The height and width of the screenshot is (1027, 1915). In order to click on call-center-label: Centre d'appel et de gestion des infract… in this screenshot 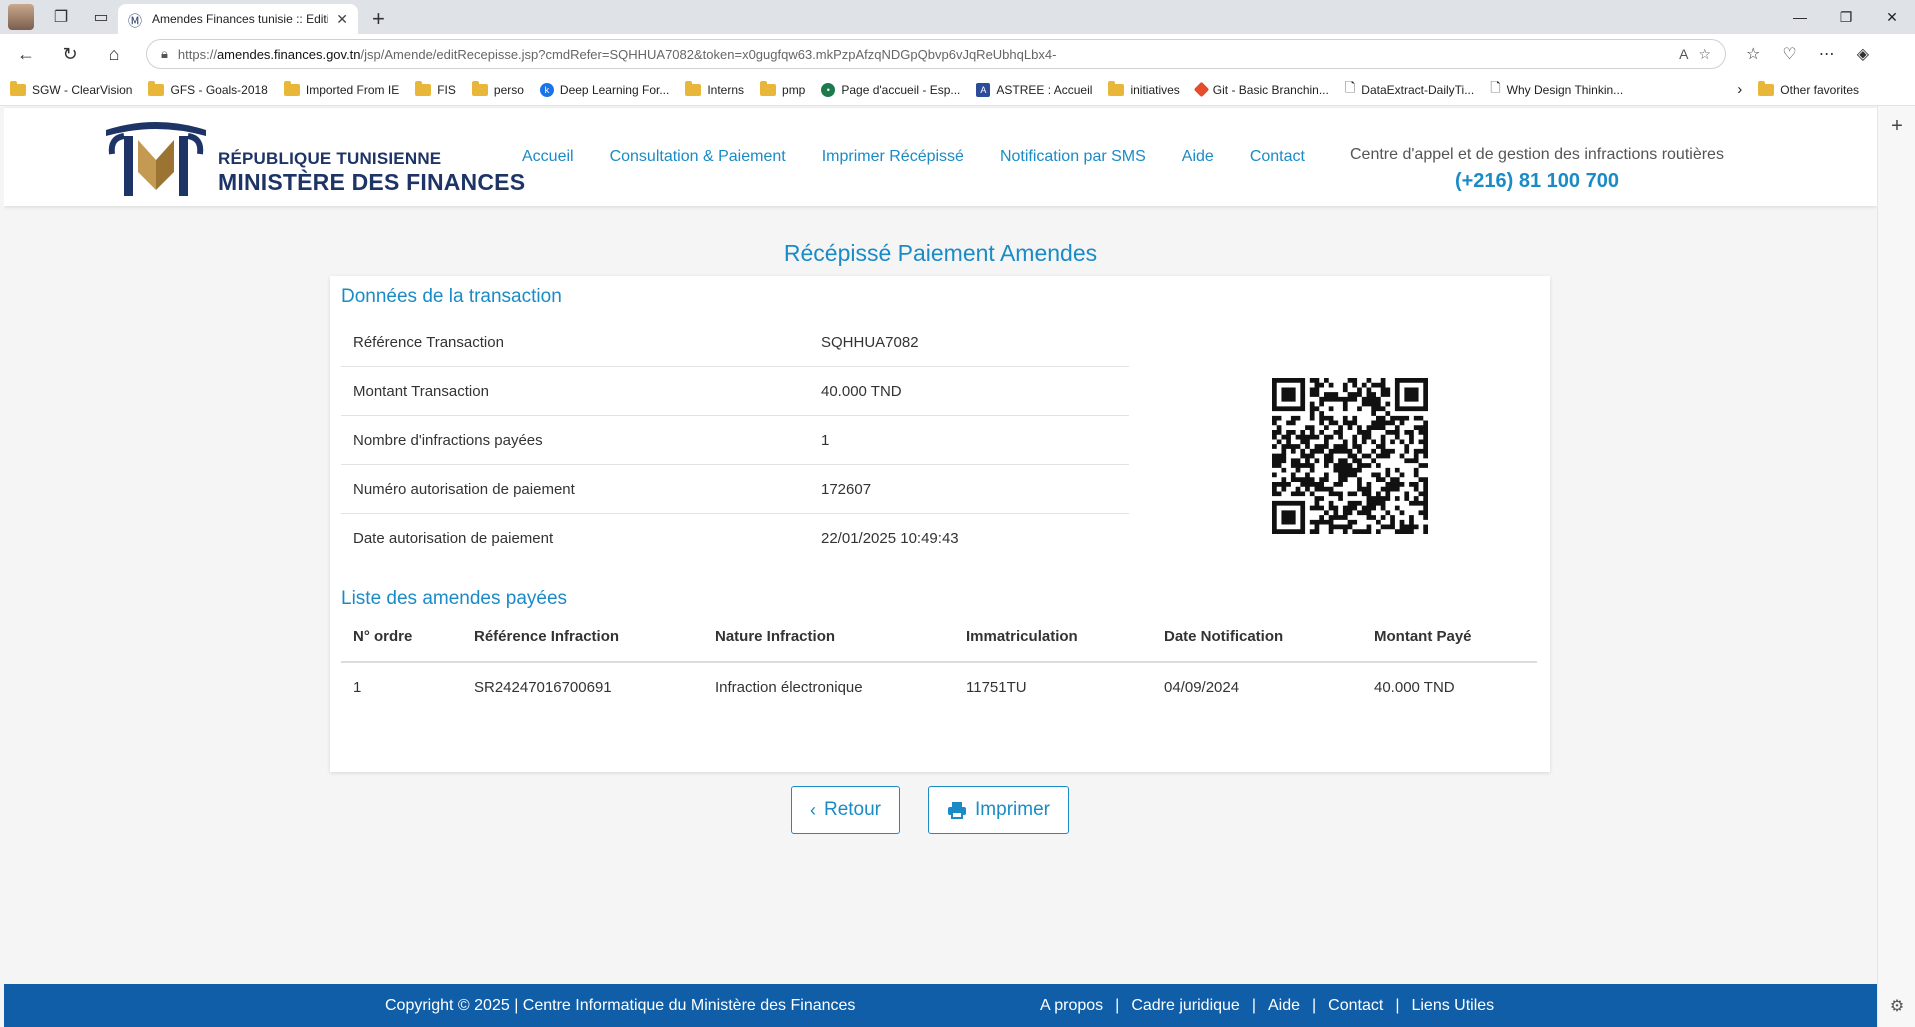, I will do `click(1537, 154)`.